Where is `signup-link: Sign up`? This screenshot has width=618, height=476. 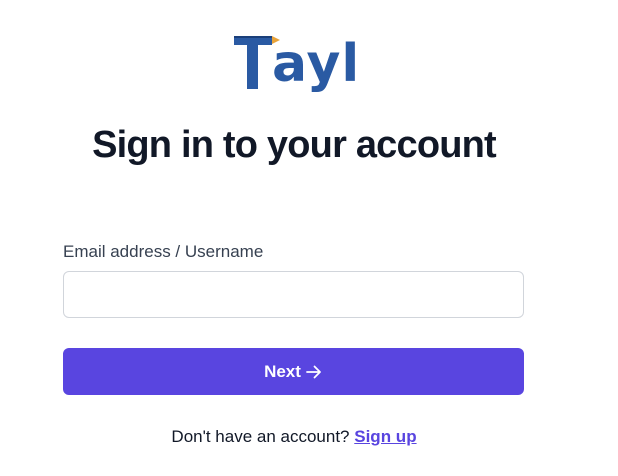
signup-link: Sign up is located at coordinates (385, 436).